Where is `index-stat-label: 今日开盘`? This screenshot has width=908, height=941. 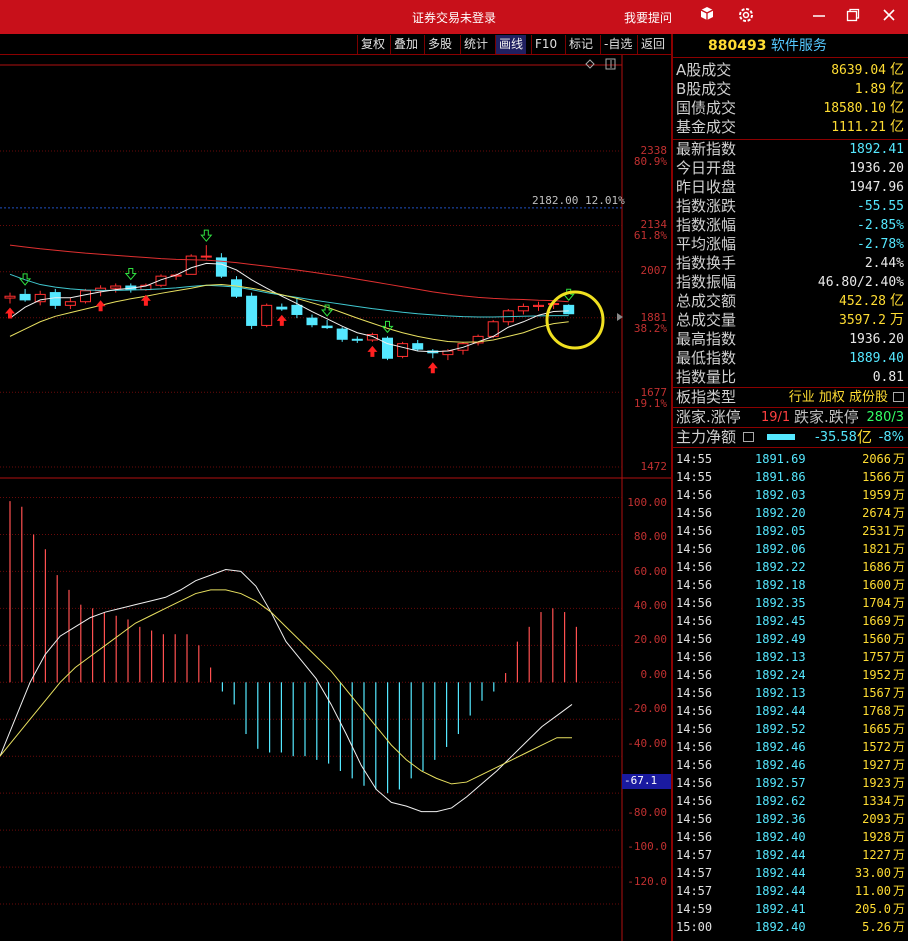 index-stat-label: 今日开盘 is located at coordinates (706, 168).